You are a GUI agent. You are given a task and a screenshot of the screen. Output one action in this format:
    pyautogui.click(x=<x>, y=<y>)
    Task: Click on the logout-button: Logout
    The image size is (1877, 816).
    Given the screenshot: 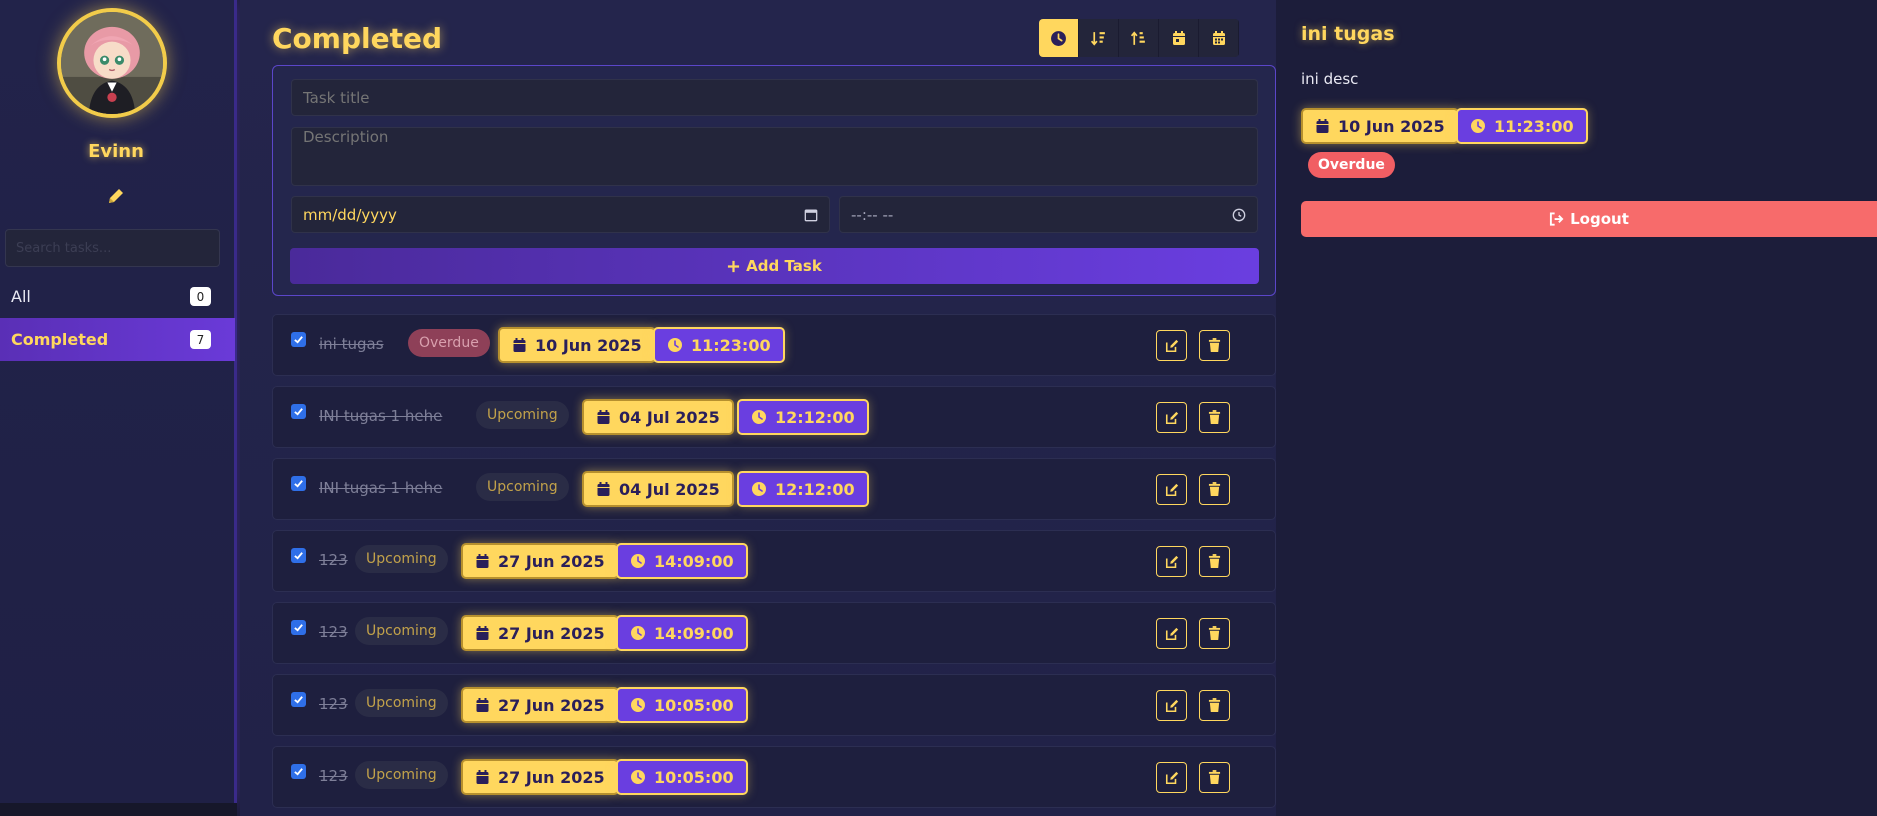 What is the action you would take?
    pyautogui.click(x=1589, y=219)
    